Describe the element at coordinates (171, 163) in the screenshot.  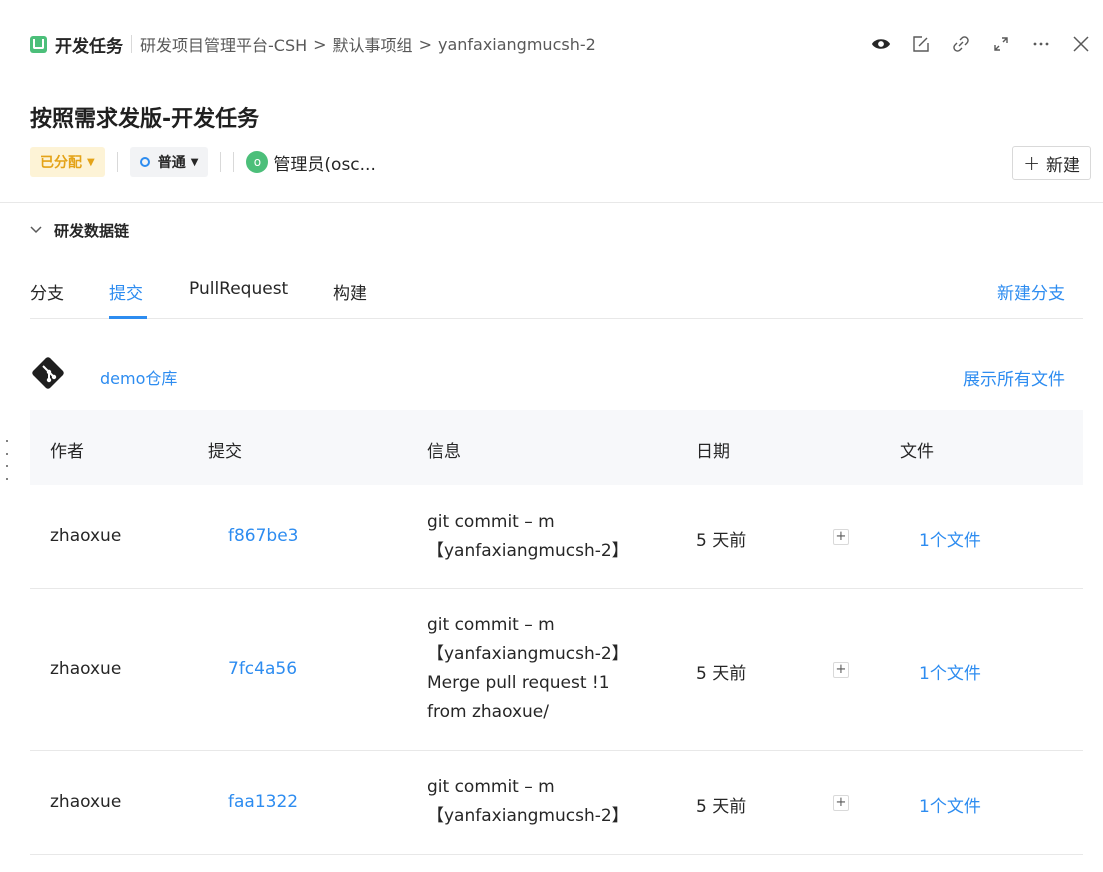
I see `priority-label: 普通` at that location.